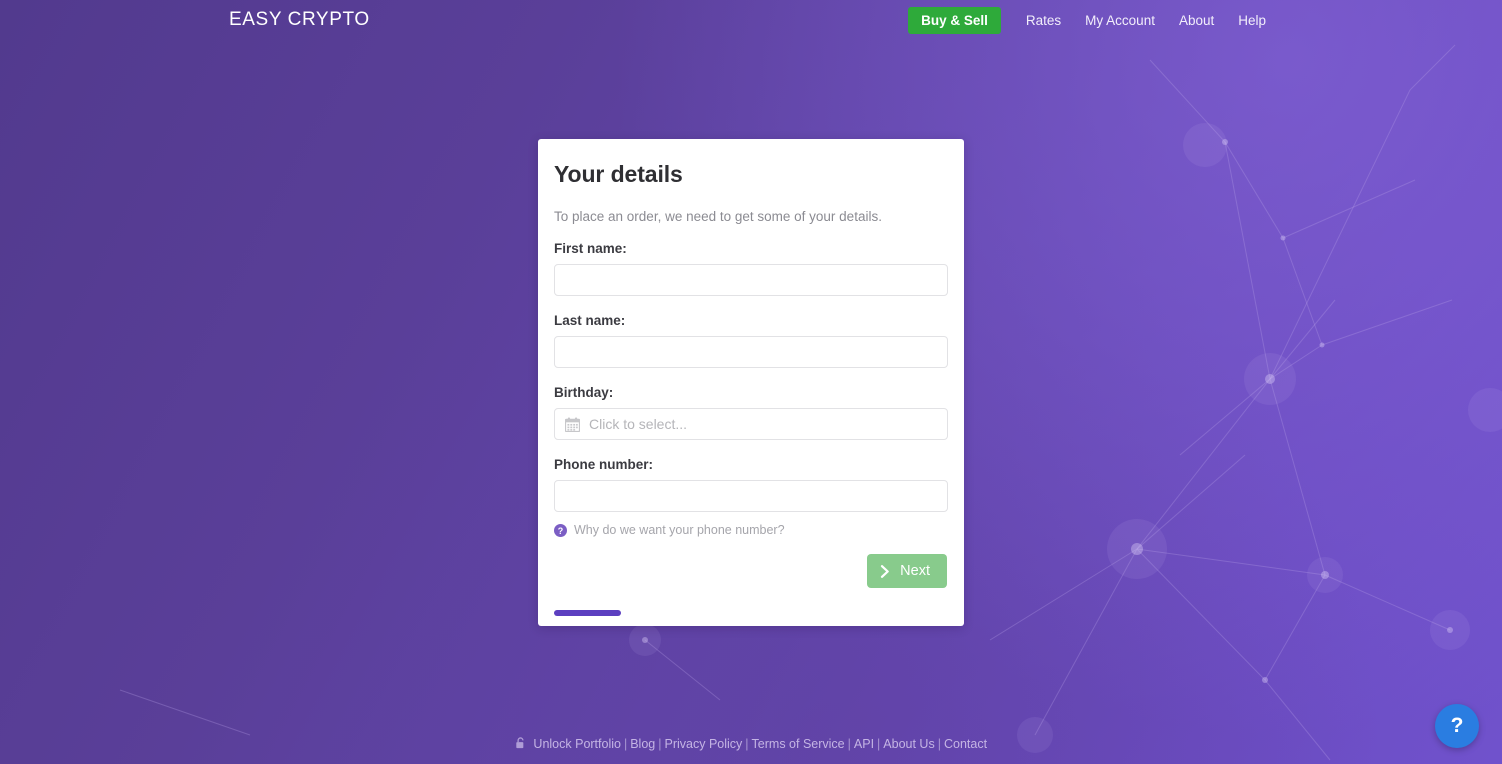 Image resolution: width=1502 pixels, height=764 pixels. I want to click on birthday-label: Birthday:, so click(584, 392).